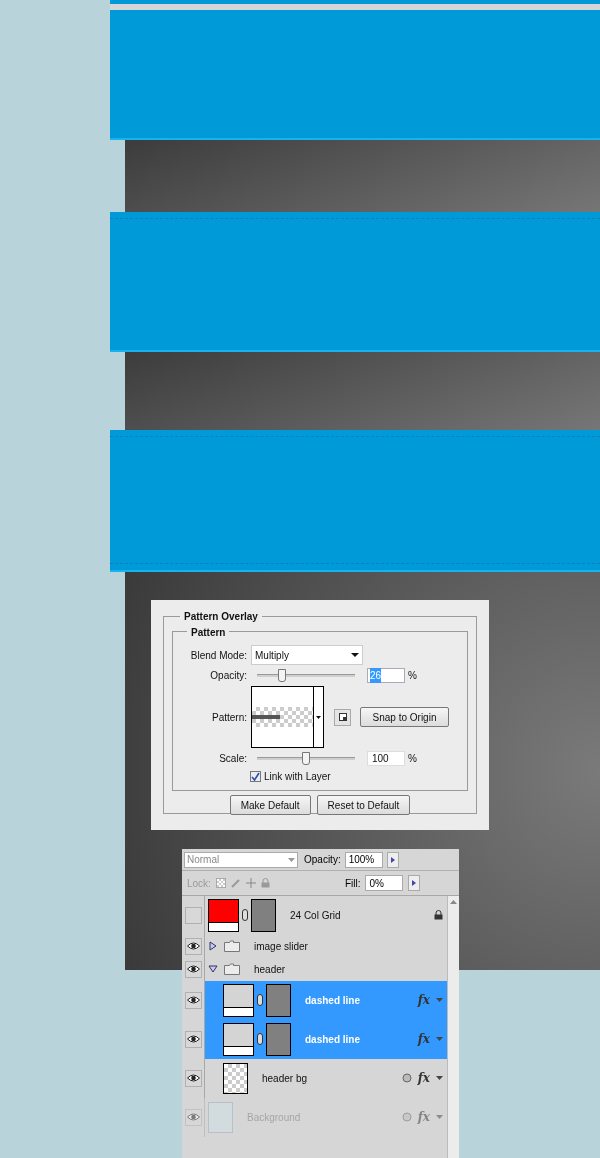 The width and height of the screenshot is (600, 1158). I want to click on section-title: Pattern Overlay, so click(221, 616).